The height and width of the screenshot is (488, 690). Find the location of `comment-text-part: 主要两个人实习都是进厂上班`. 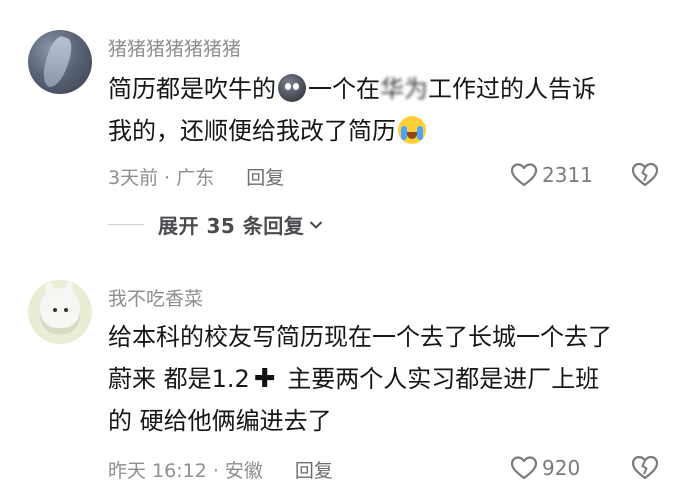

comment-text-part: 主要两个人实习都是进厂上班 is located at coordinates (443, 379).